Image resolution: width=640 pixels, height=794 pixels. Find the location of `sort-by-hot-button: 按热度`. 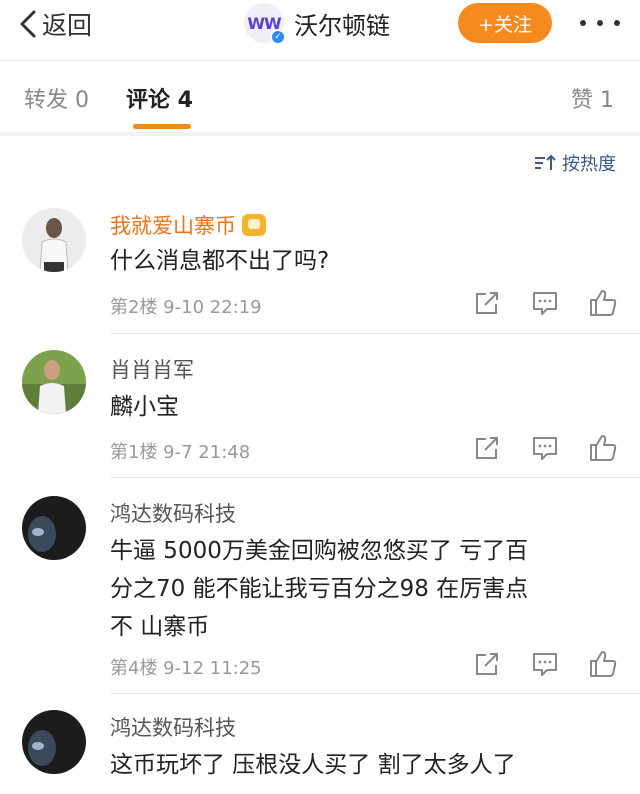

sort-by-hot-button: 按热度 is located at coordinates (575, 163).